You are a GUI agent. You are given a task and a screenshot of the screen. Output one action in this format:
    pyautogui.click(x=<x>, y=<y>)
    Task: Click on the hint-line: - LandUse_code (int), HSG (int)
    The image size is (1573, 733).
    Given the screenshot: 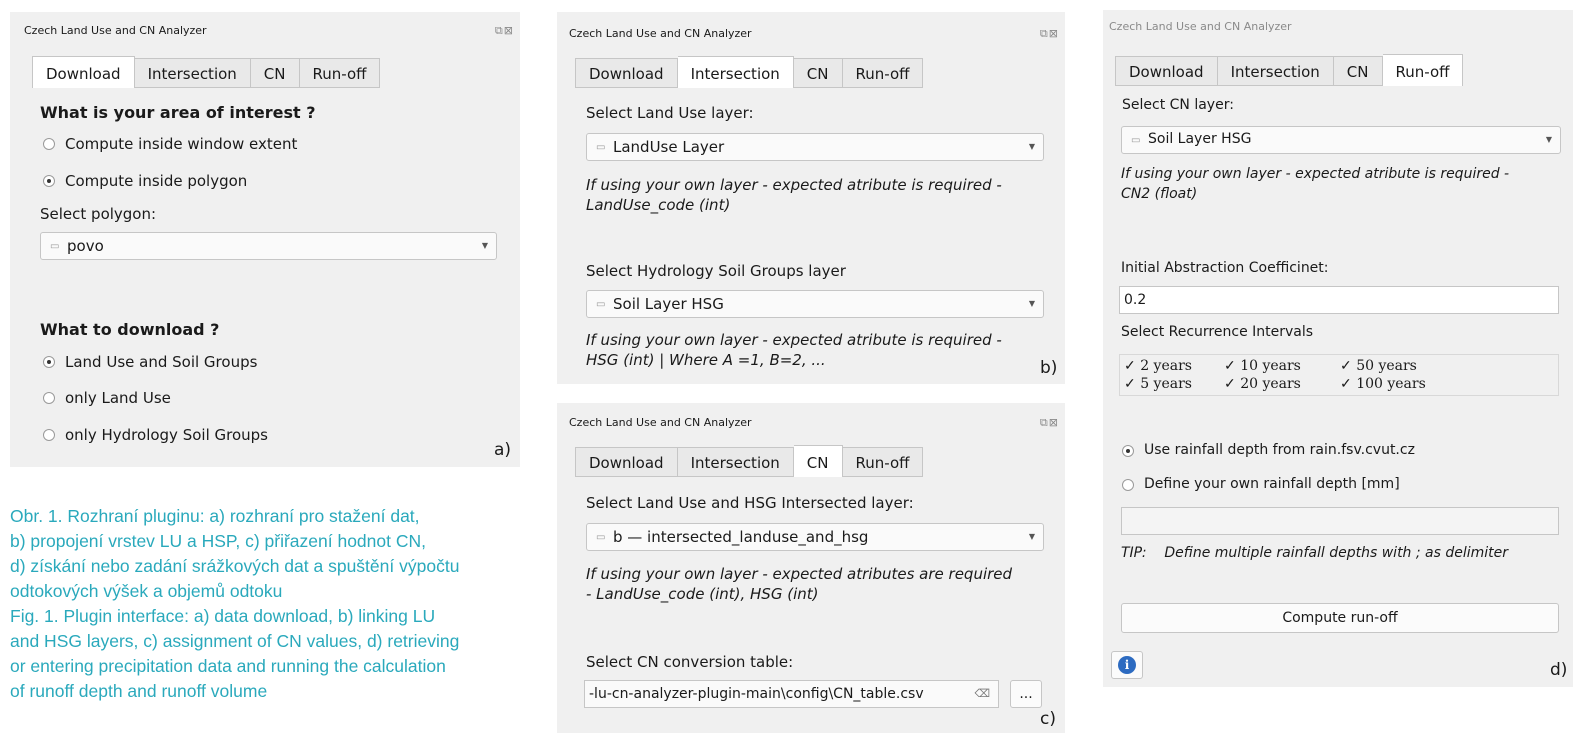 What is the action you would take?
    pyautogui.click(x=702, y=594)
    